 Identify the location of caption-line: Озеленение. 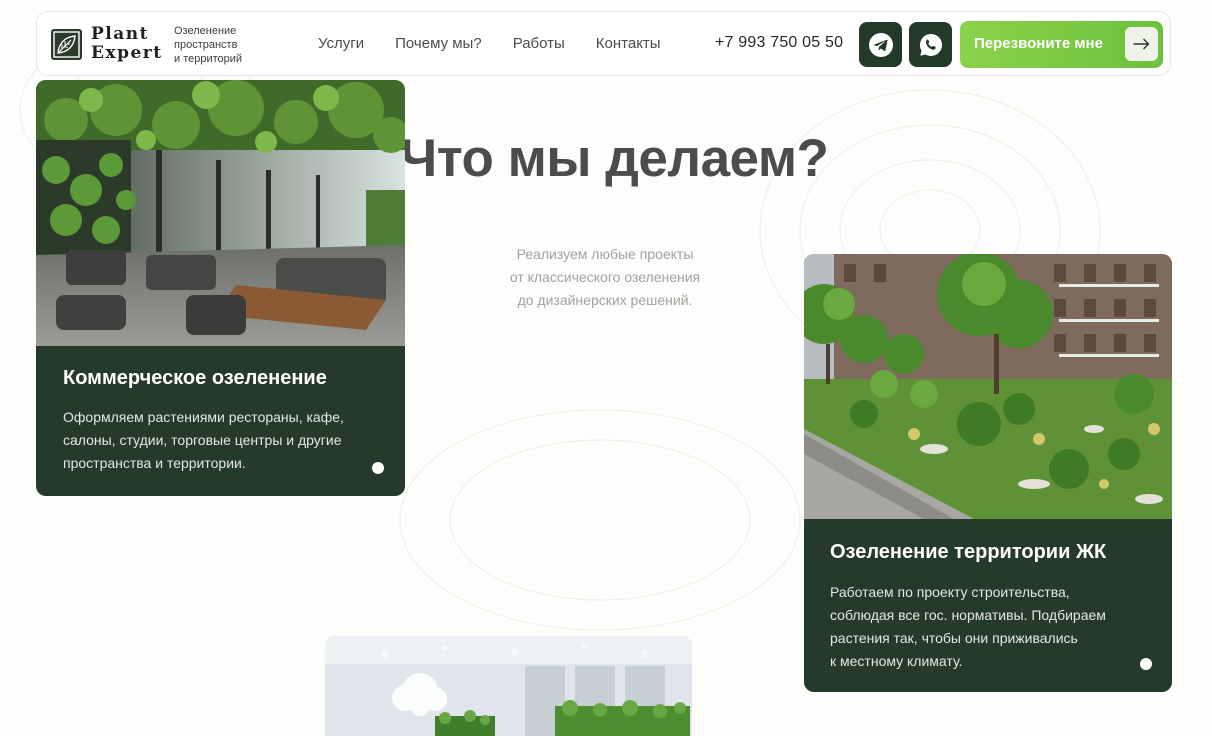
(205, 31).